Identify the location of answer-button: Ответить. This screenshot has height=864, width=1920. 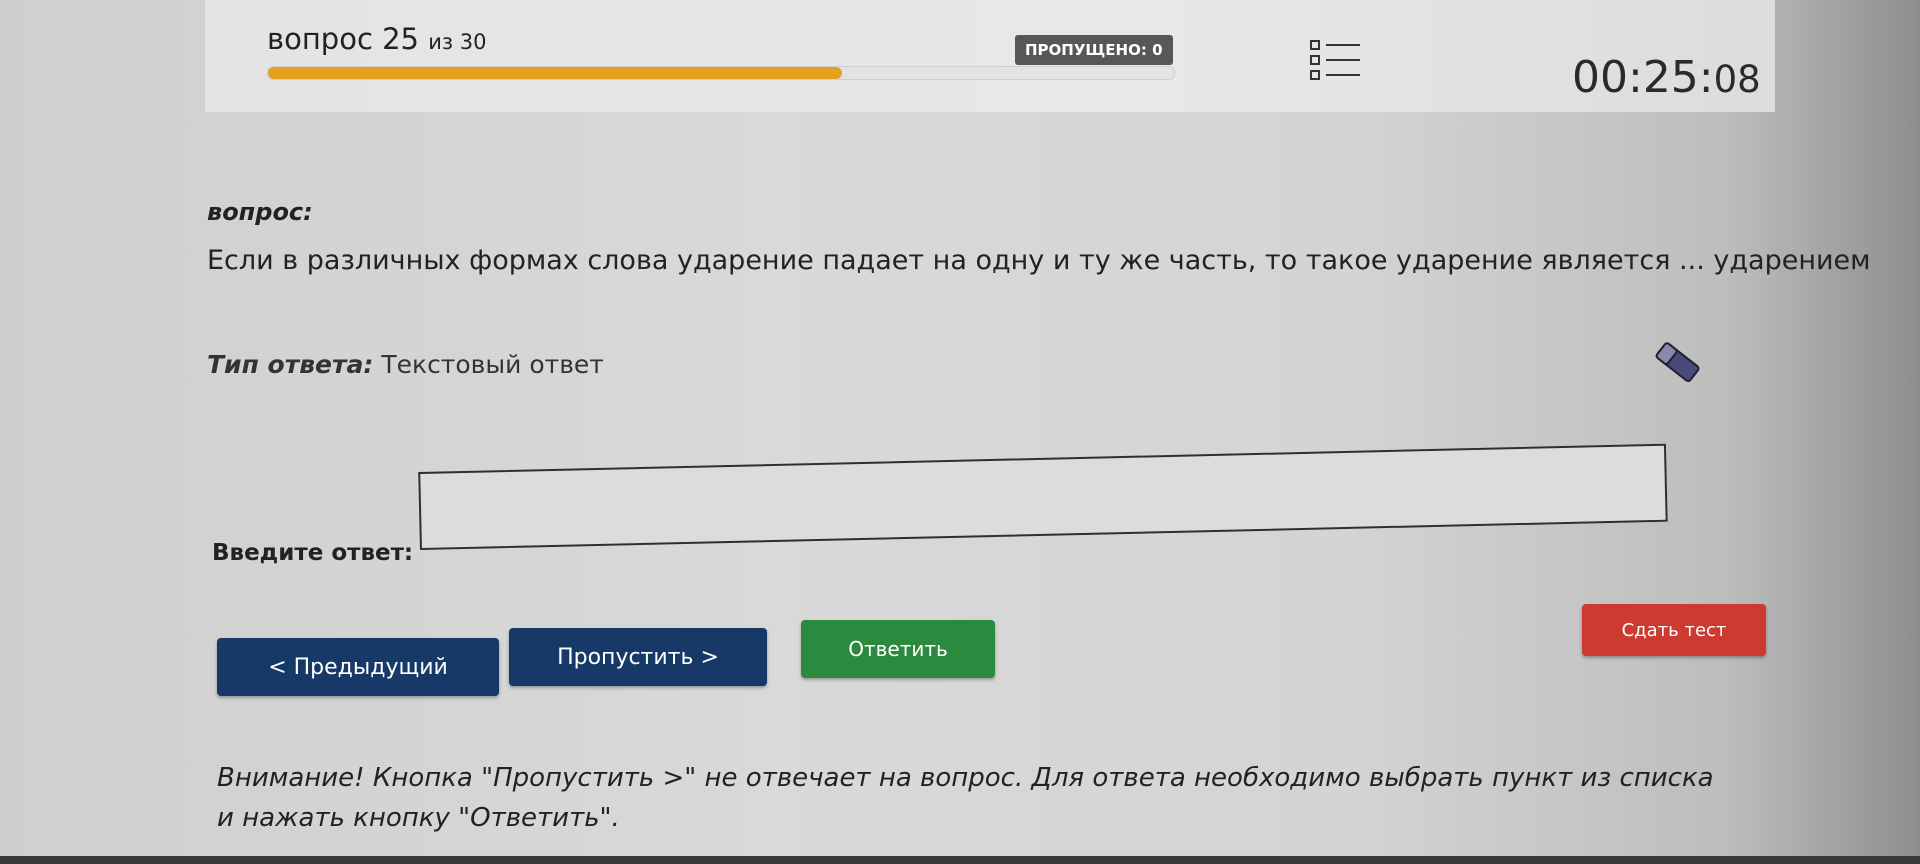
(898, 649).